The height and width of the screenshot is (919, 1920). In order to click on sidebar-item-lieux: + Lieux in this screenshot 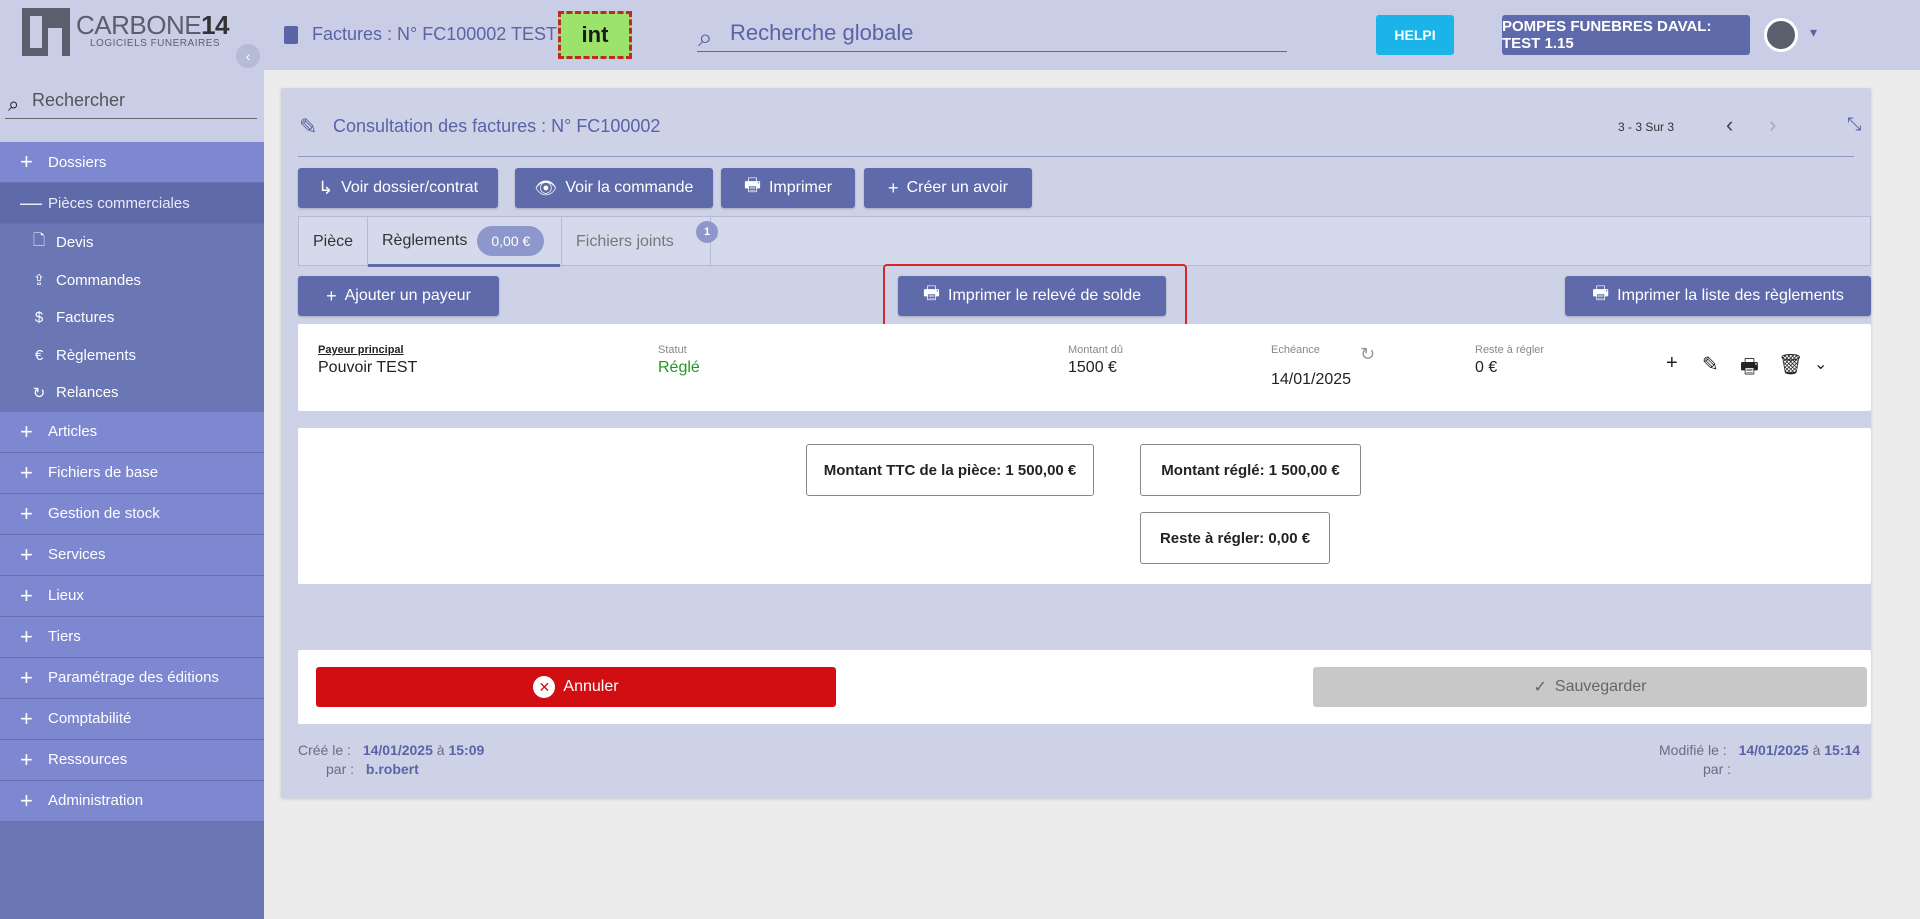, I will do `click(132, 596)`.